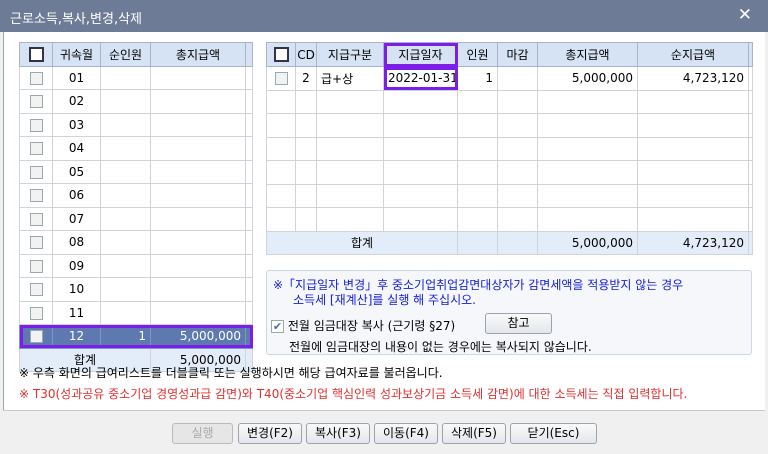 The image size is (768, 454). I want to click on total-gross: 5,000,000, so click(587, 242).